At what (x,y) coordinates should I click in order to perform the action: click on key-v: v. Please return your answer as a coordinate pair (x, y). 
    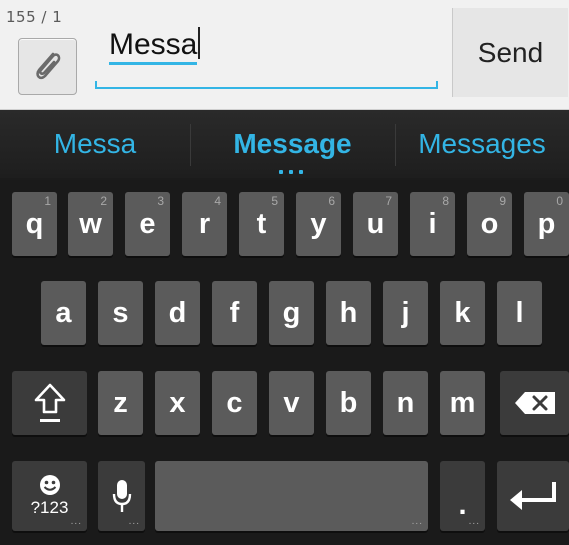
    Looking at the image, I should click on (291, 403).